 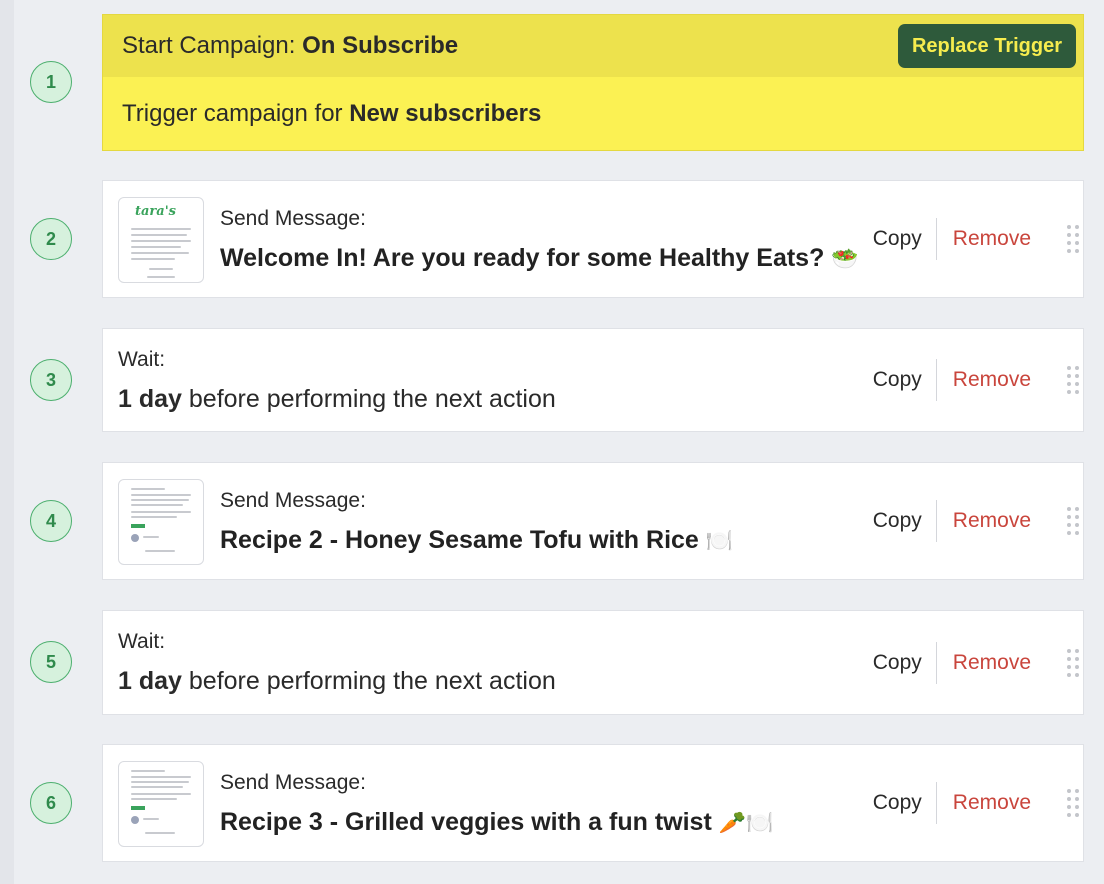 I want to click on step-number-6: 6, so click(x=51, y=803).